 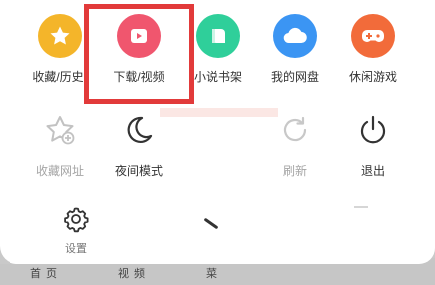 I want to click on menu-item-bookmark-url: 收藏网址, so click(x=60, y=144).